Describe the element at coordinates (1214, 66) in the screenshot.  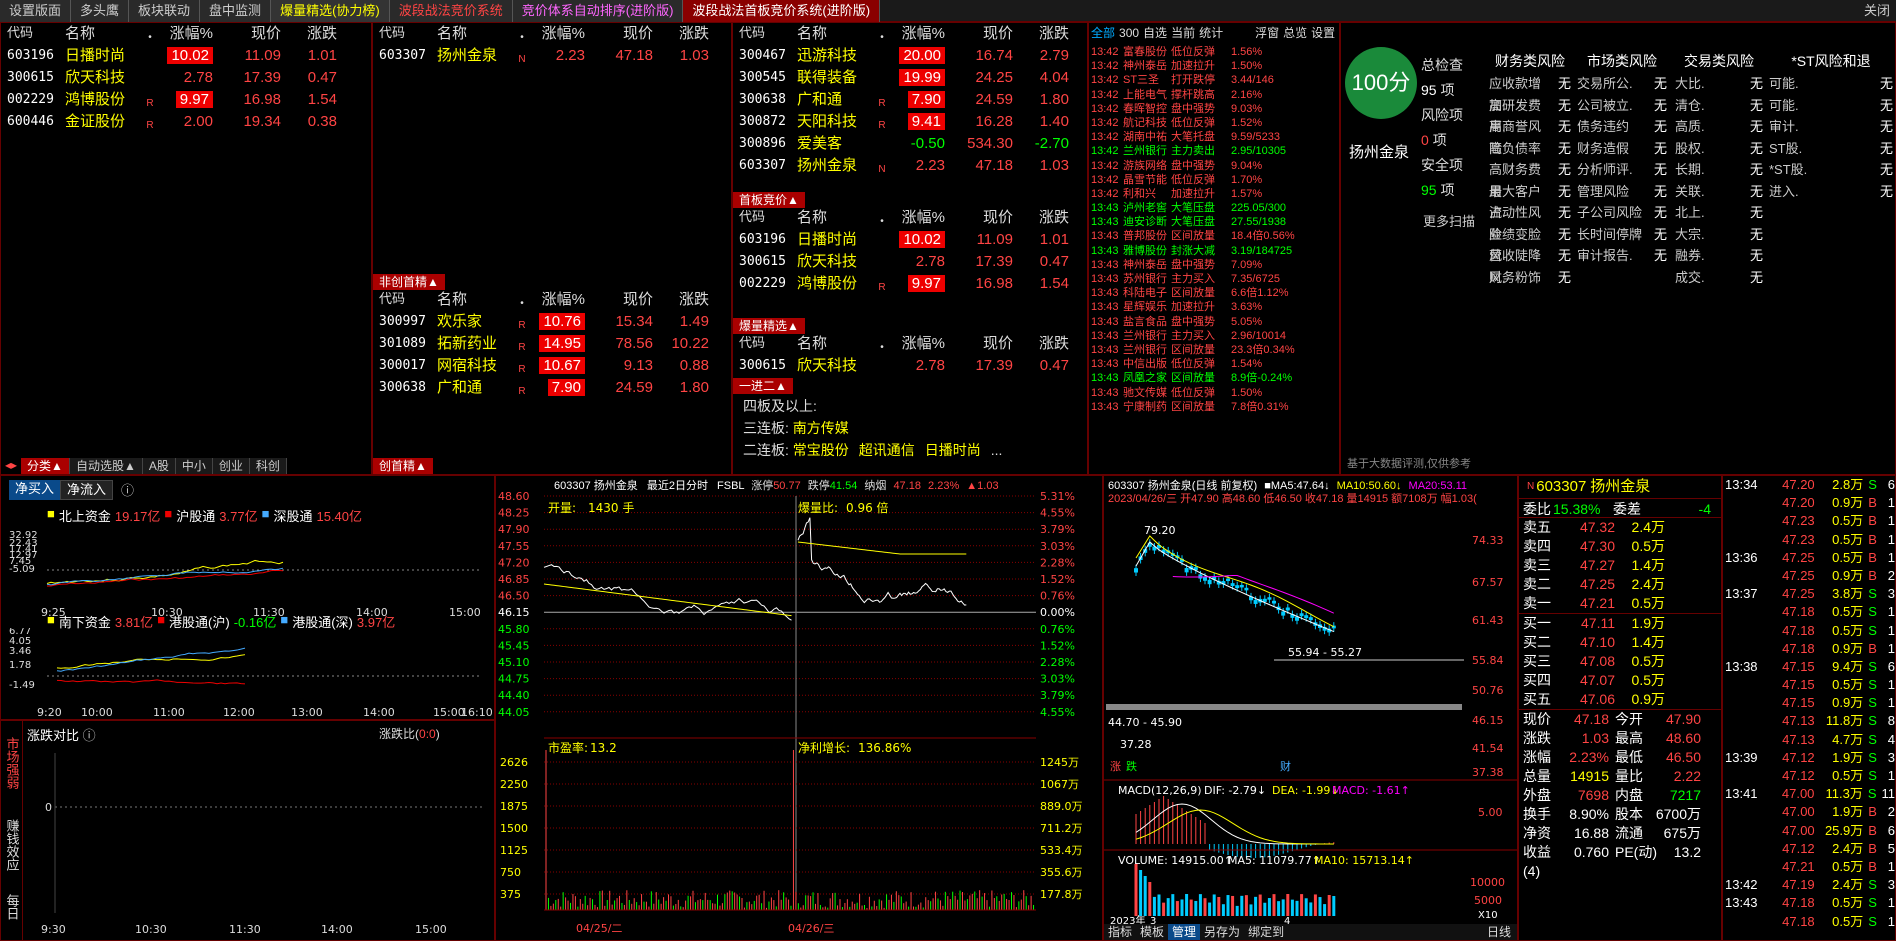
I see `feed-item: 13:42 神州泰岳 加速拉升 1.50%` at that location.